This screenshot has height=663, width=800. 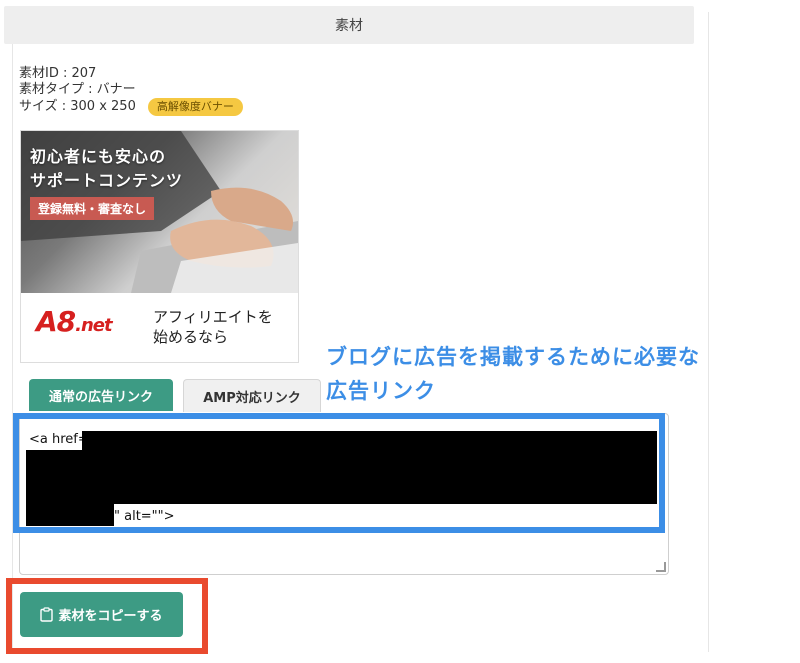 I want to click on tab-amp-link: AMP対応リンク, so click(x=252, y=395).